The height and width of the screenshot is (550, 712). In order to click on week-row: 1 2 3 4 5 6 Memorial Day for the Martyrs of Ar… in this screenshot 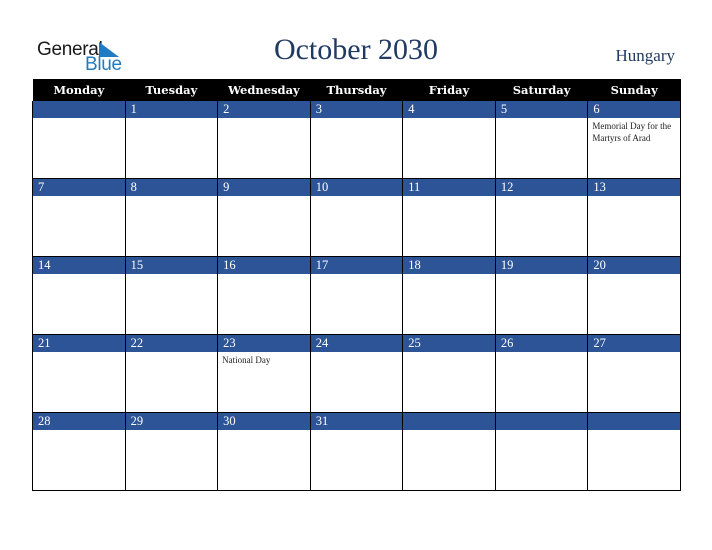, I will do `click(356, 140)`.